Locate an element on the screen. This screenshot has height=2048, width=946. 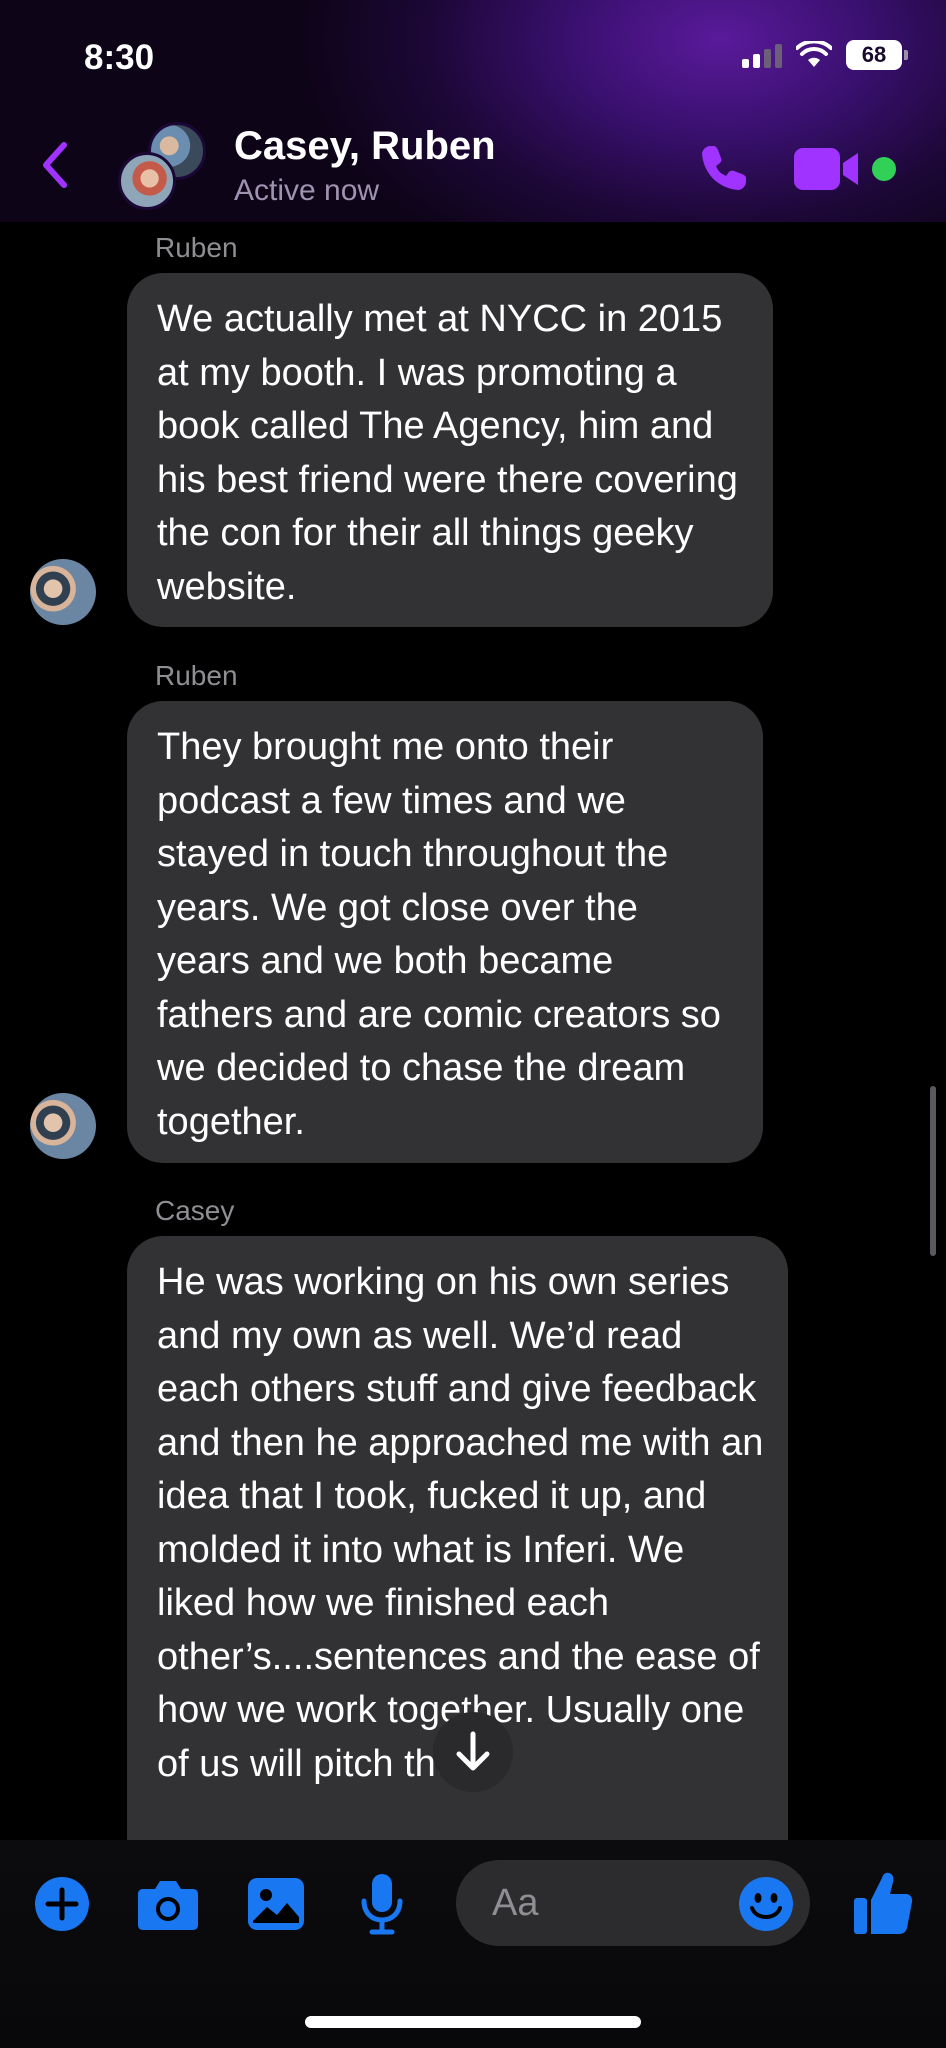
back-button is located at coordinates (60, 165).